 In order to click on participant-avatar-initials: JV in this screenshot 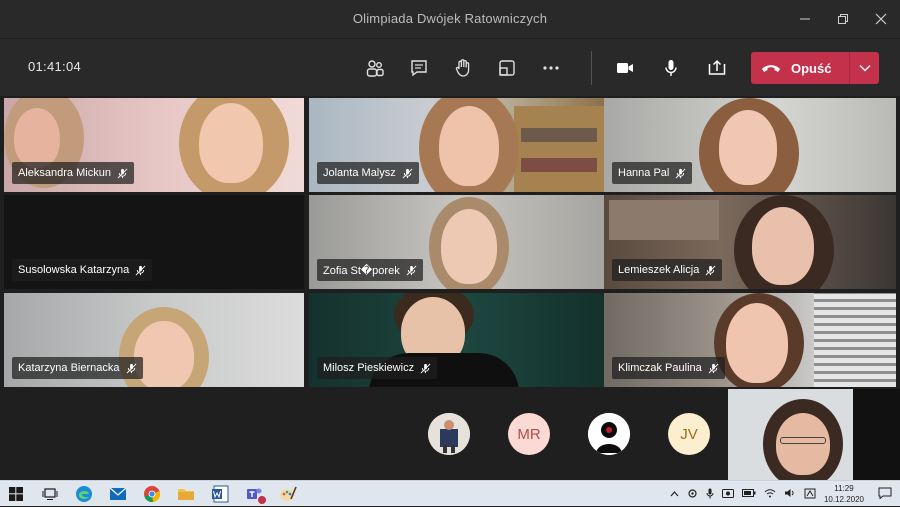, I will do `click(689, 434)`.